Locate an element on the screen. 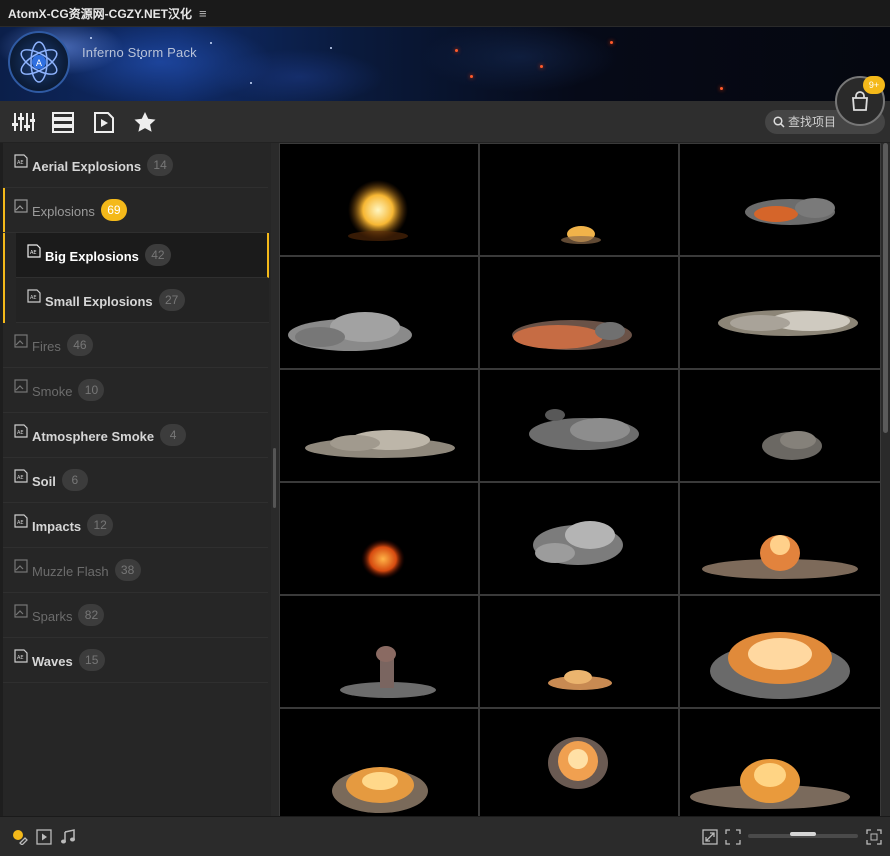 This screenshot has width=890, height=856. category-aerial-explosions: AE Aerial Explosions 14 is located at coordinates (135, 165).